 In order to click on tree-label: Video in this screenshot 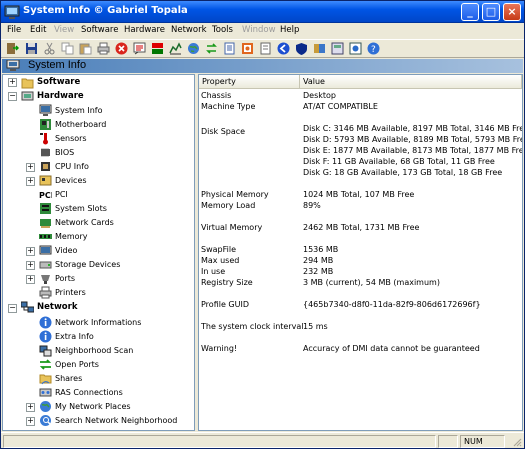, I will do `click(66, 250)`.